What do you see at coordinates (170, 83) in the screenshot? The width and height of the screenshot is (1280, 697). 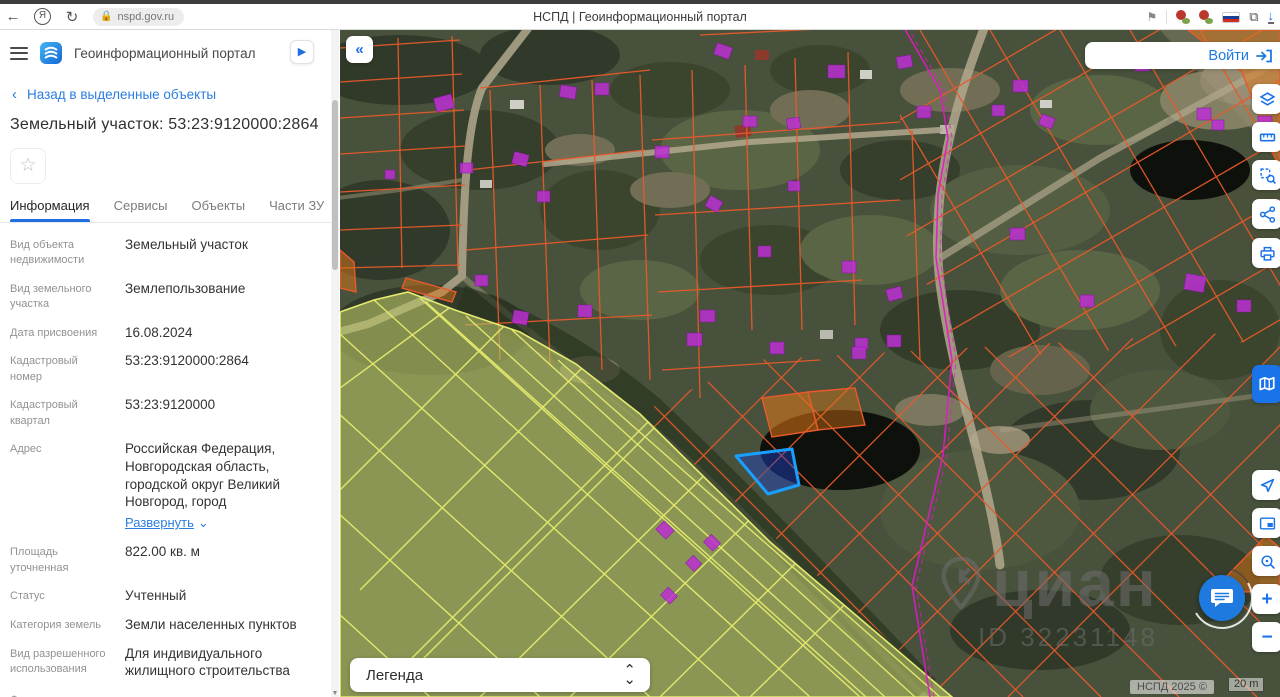 I see `back-link: ‹ Назад в выделенные объекты` at bounding box center [170, 83].